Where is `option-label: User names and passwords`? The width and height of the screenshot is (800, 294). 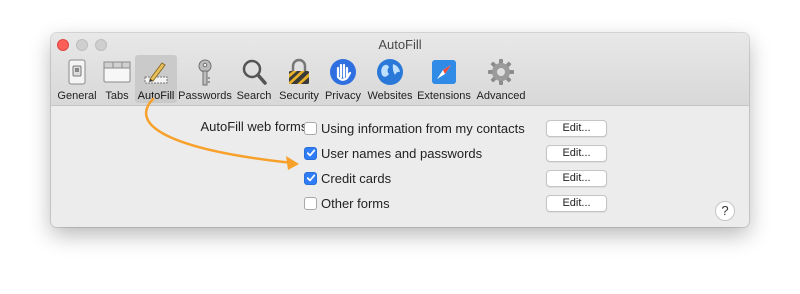 option-label: User names and passwords is located at coordinates (402, 153).